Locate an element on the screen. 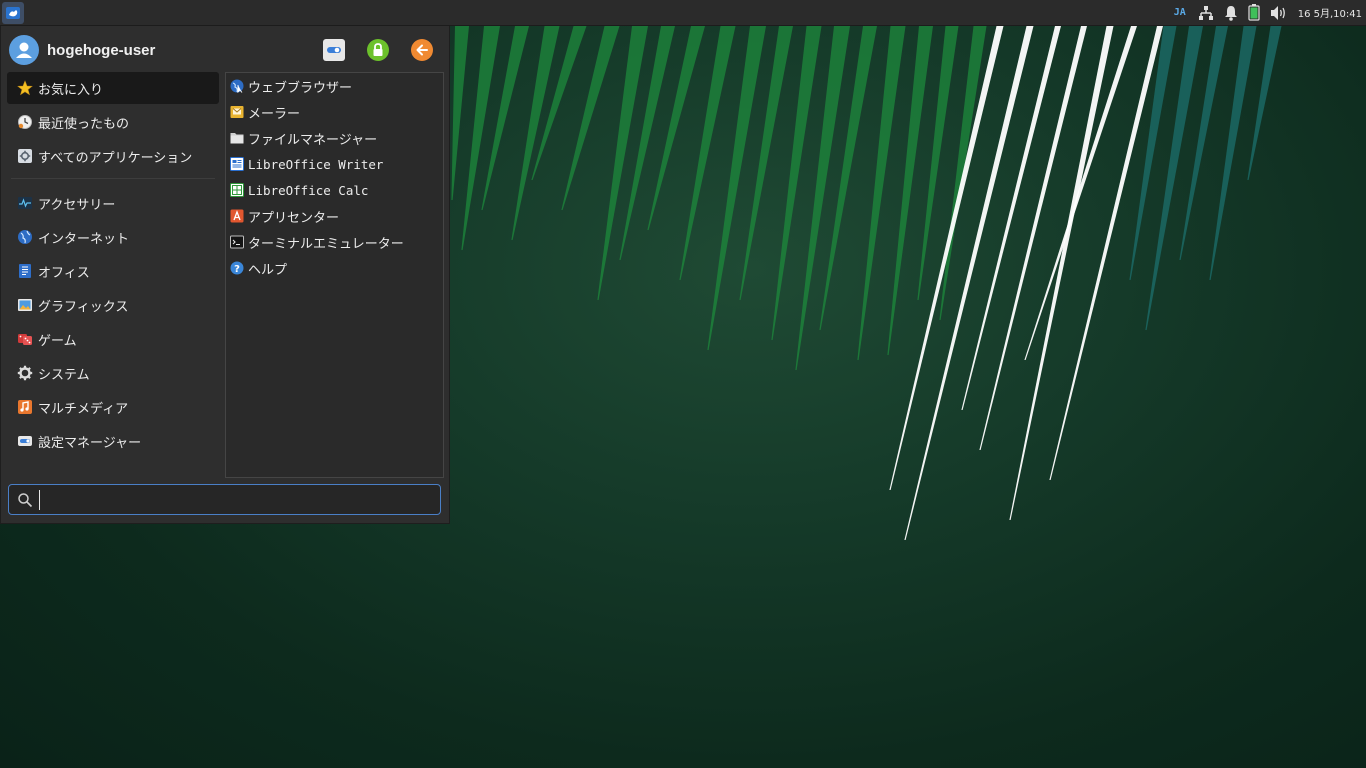 The image size is (1366, 768). bell-icon is located at coordinates (1231, 13).